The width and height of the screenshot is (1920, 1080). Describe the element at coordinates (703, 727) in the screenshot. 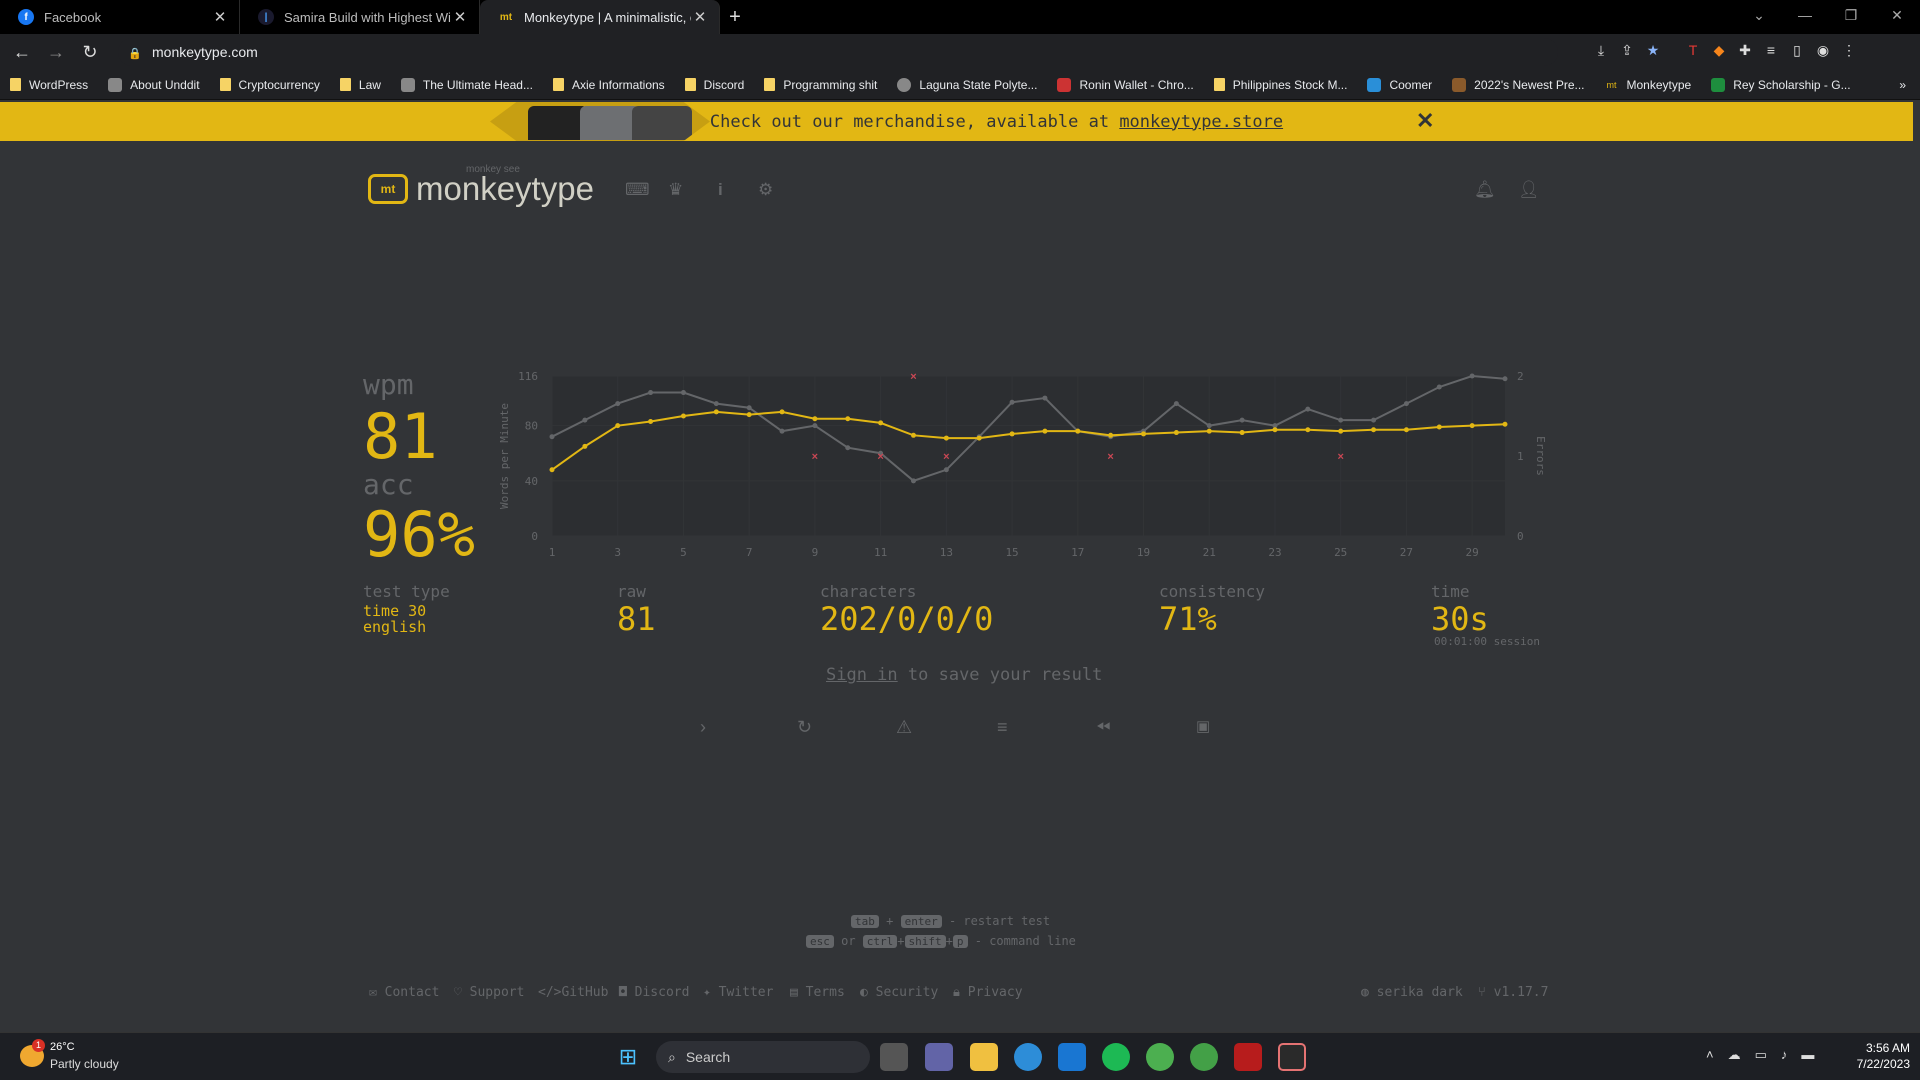

I see `next-test-icon: ›` at that location.